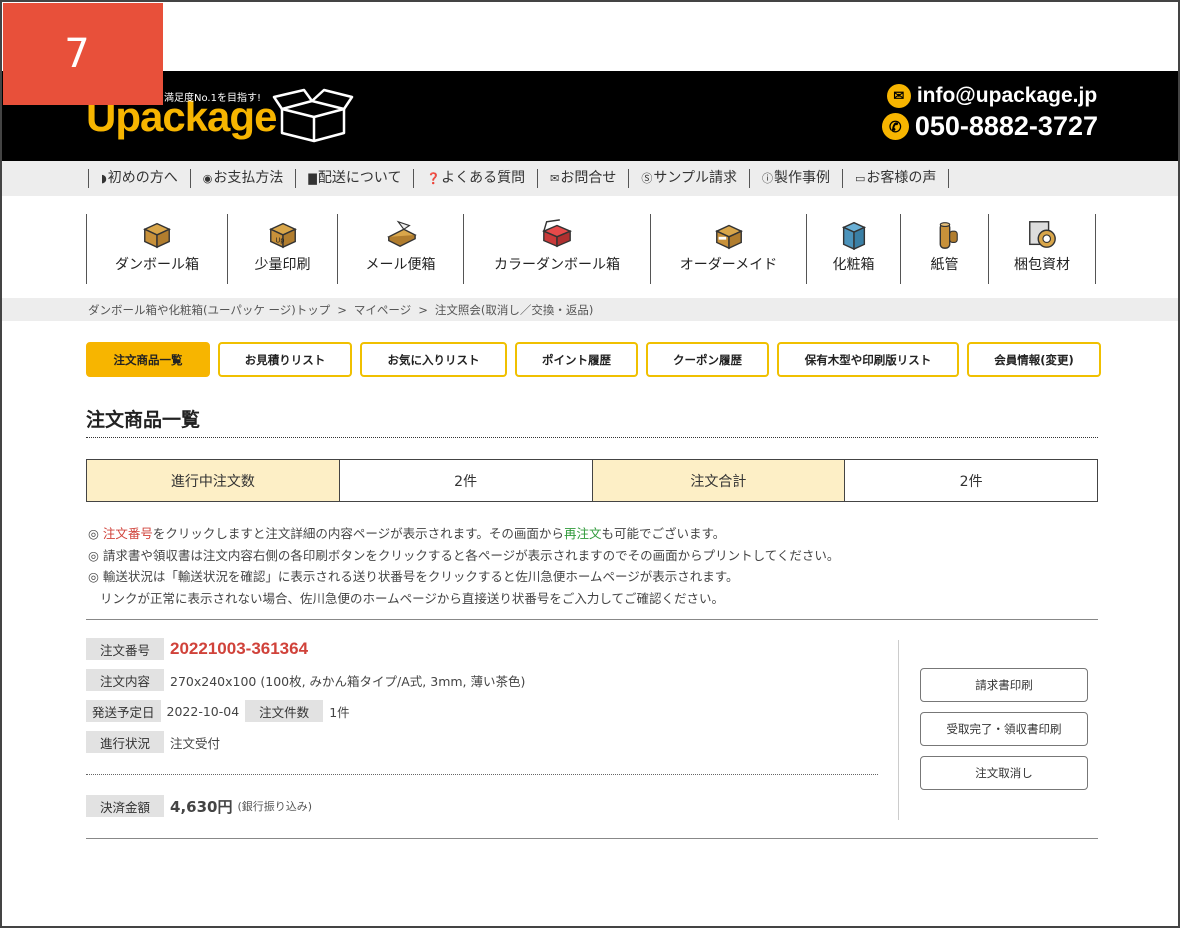 Image resolution: width=1180 pixels, height=928 pixels. I want to click on payment-amount: 4,630円, so click(201, 806).